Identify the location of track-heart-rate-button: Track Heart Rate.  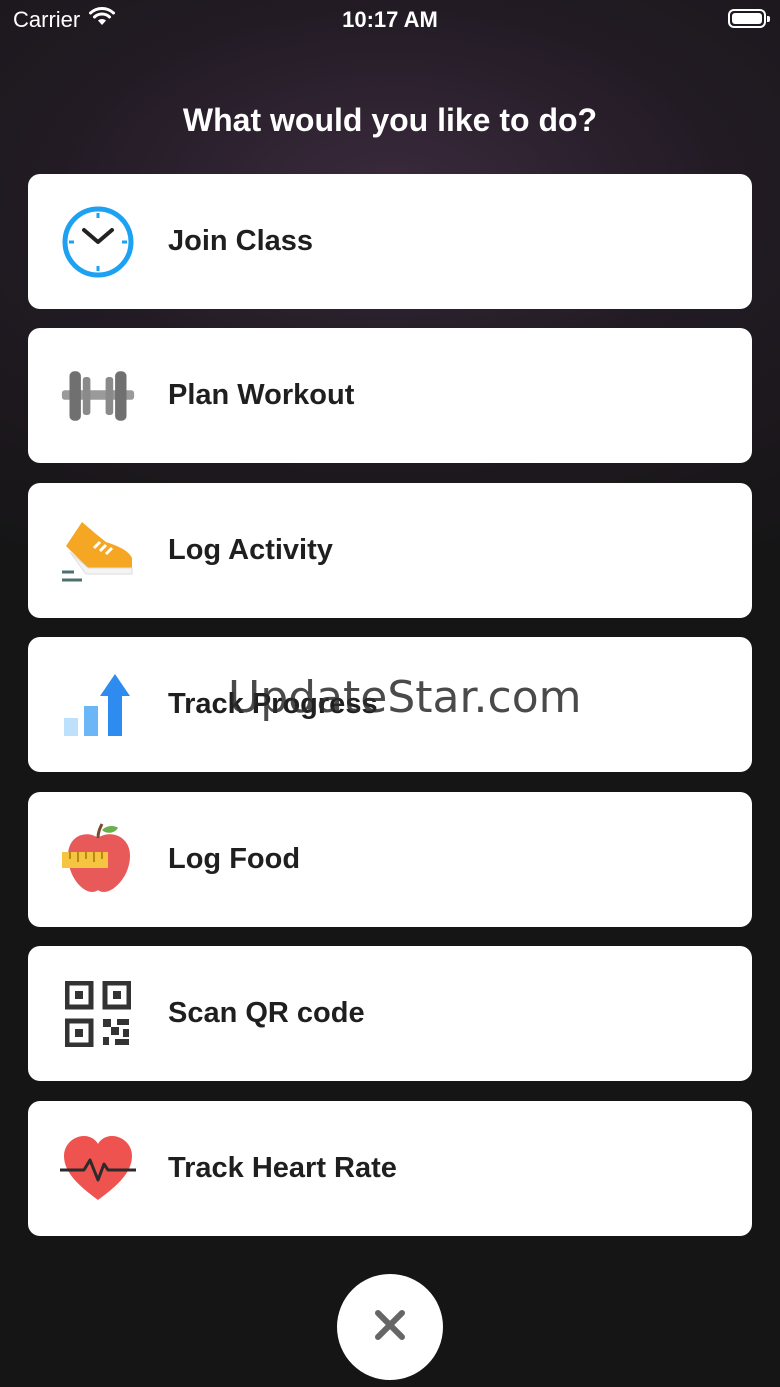
(390, 1168).